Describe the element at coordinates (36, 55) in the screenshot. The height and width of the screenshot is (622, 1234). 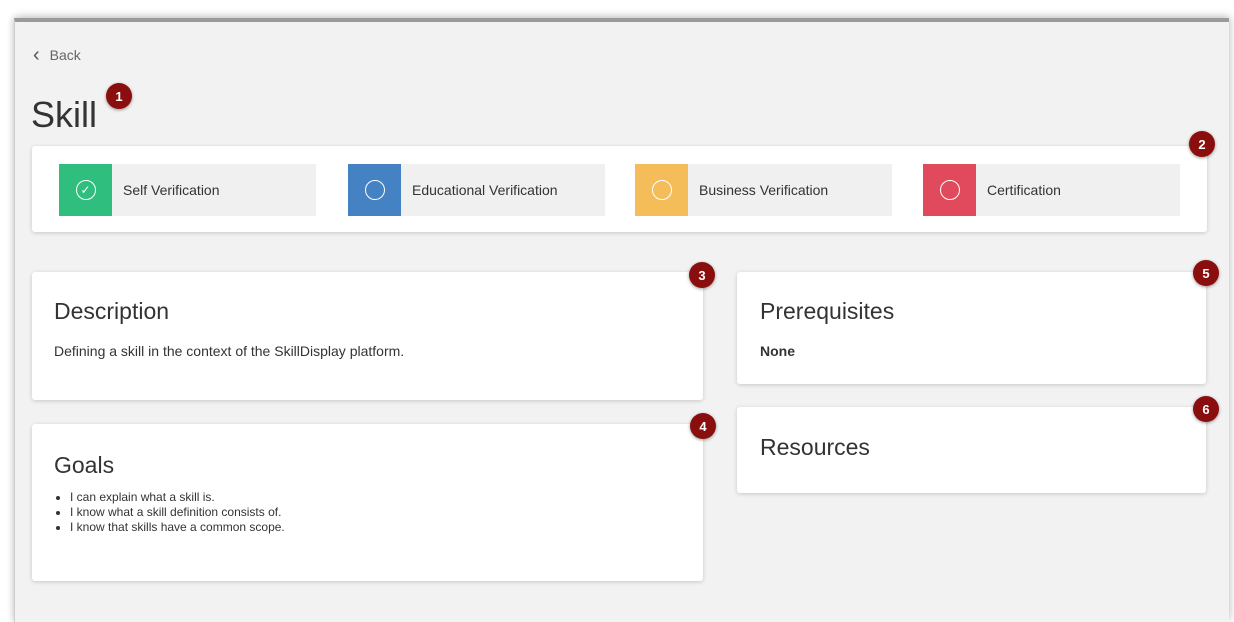
I see `chevron-left-icon: ‹` at that location.